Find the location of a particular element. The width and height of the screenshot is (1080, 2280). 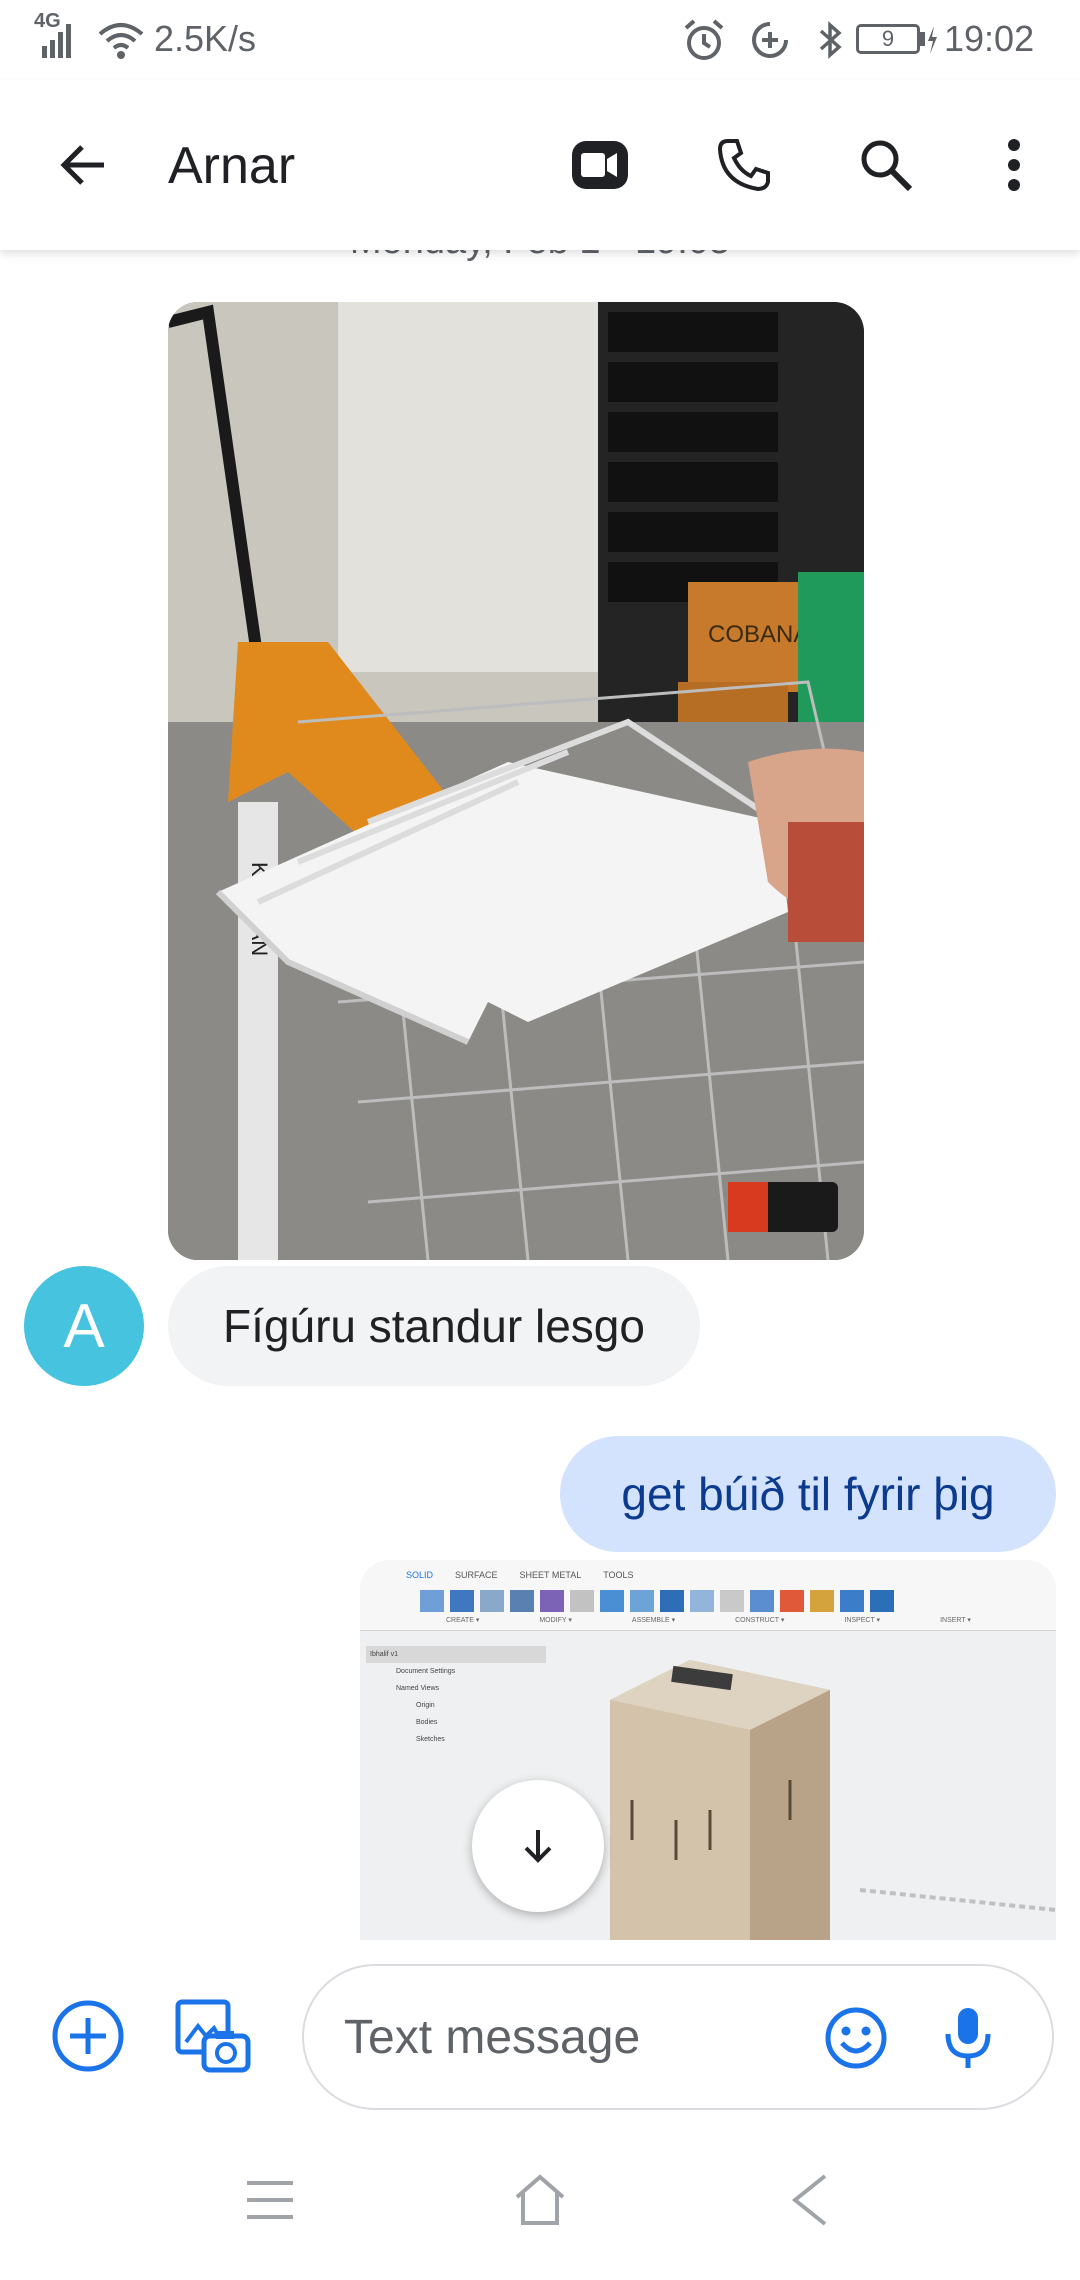

gallery-camera-icon is located at coordinates (212, 2036).